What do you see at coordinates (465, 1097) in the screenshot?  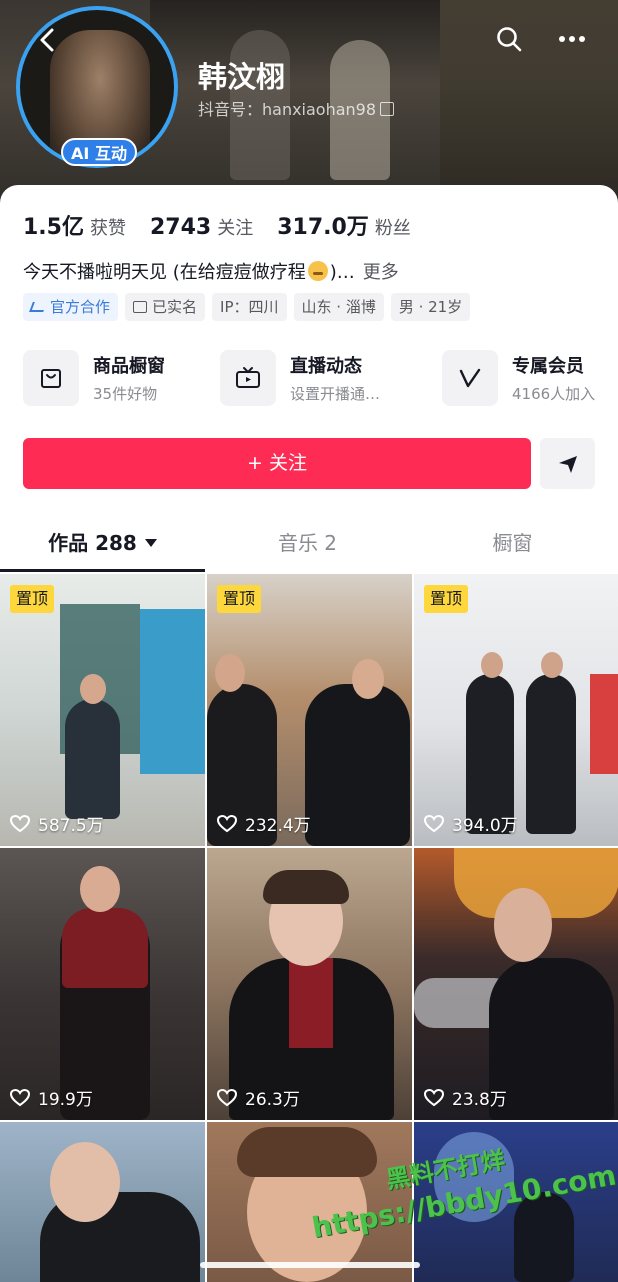 I see `video-likes: 23.8万` at bounding box center [465, 1097].